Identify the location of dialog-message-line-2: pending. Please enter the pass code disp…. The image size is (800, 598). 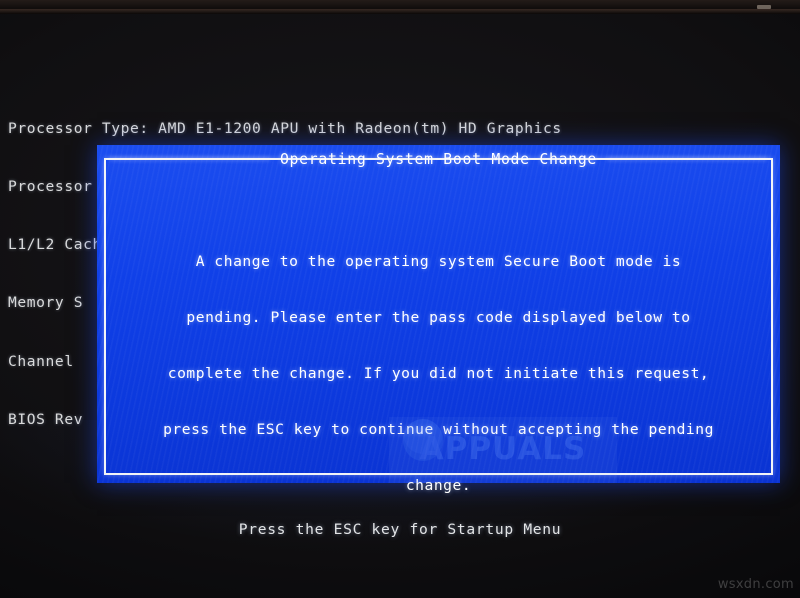
(438, 318).